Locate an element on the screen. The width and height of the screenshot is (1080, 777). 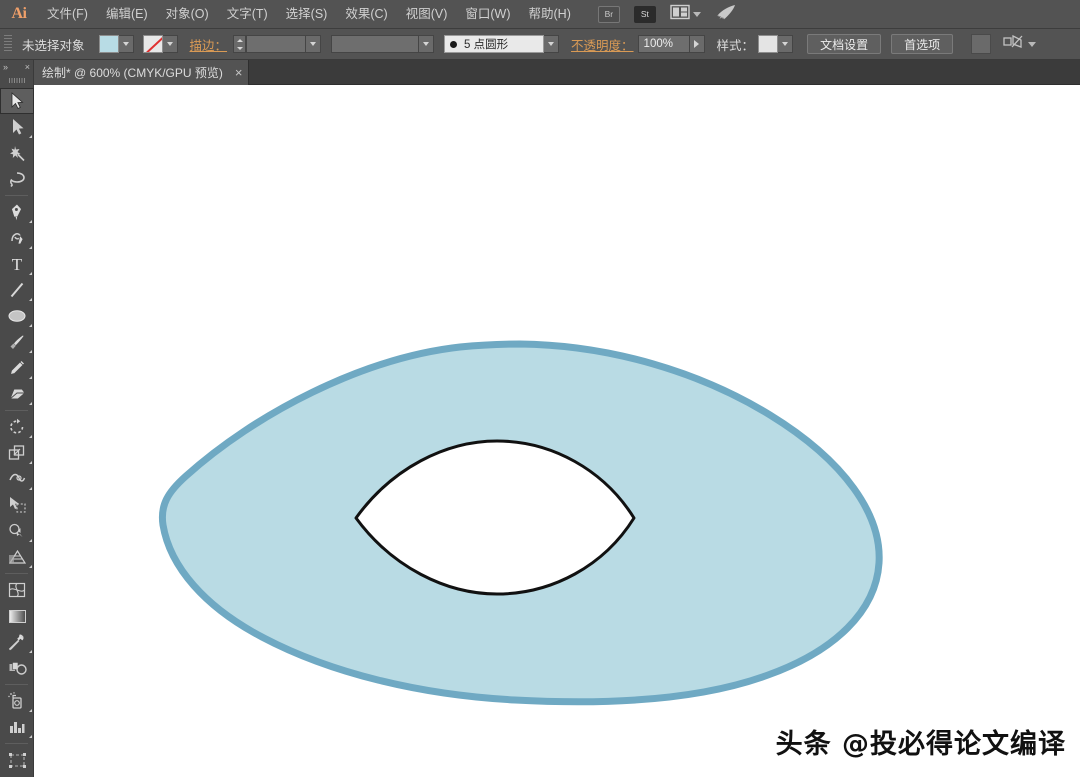
svg-text: T is located at coordinates (17, 264).